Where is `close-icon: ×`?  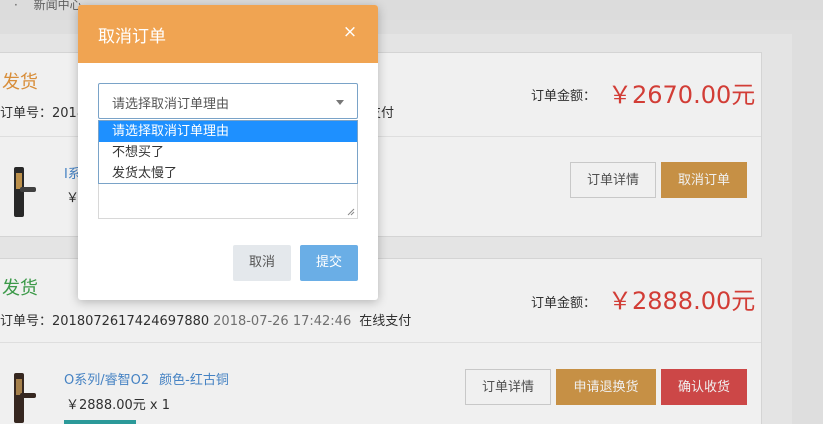
close-icon: × is located at coordinates (350, 32).